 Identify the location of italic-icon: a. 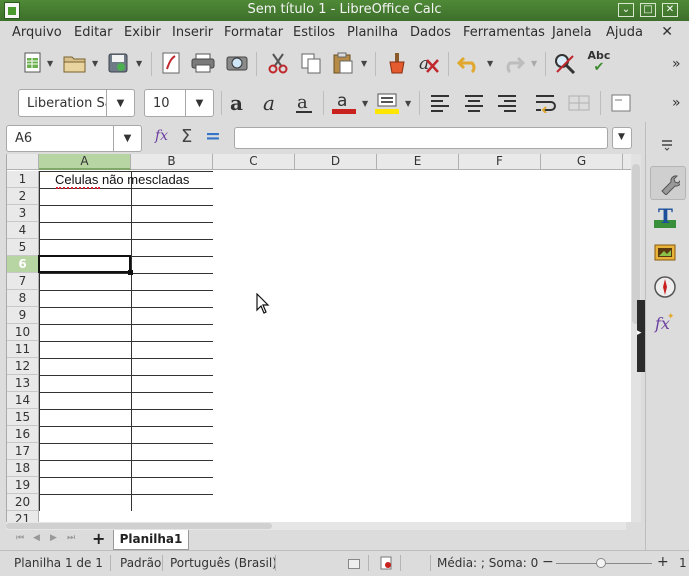
(271, 103).